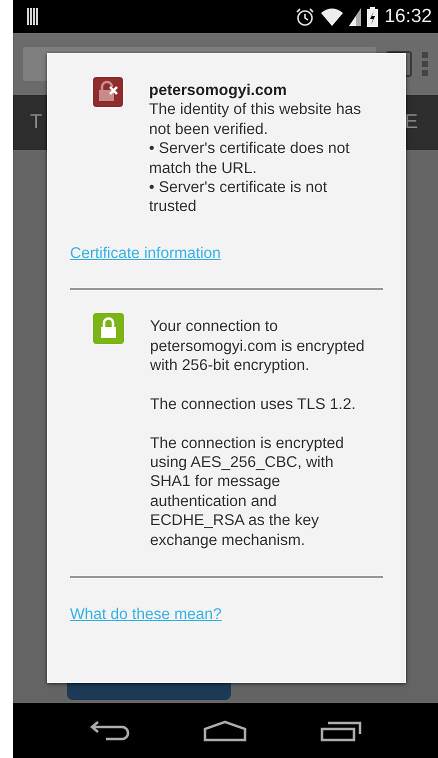 The height and width of the screenshot is (758, 438). Describe the element at coordinates (255, 120) in the screenshot. I see `warning-text: The identity of this website has not been verified.` at that location.